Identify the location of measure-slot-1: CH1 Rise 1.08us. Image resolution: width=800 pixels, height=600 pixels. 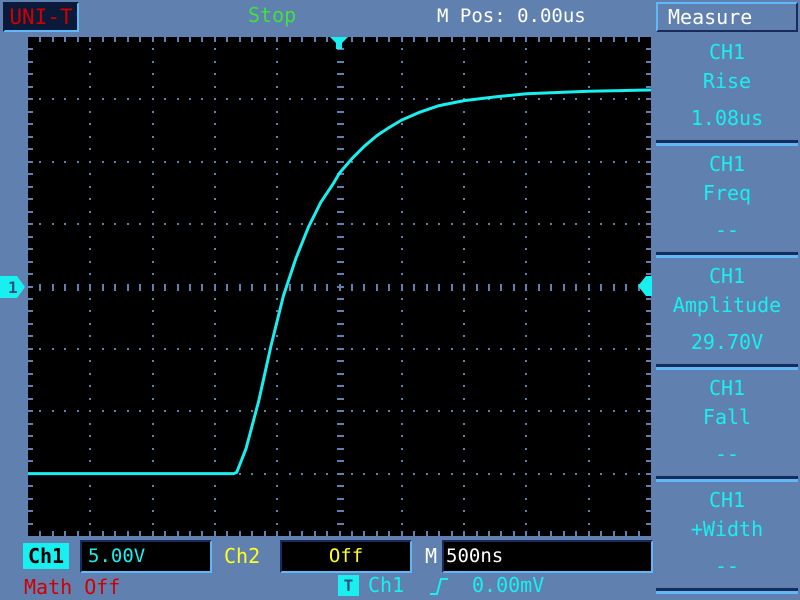
(727, 92).